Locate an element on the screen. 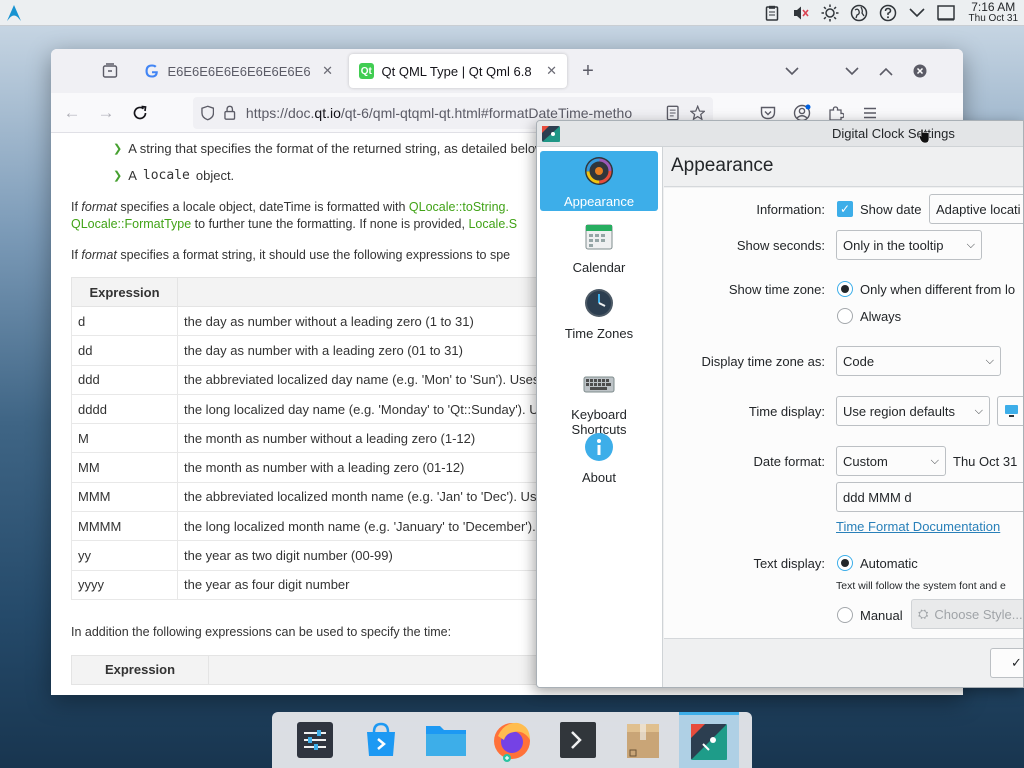 This screenshot has height=768, width=1024. taskbar-ark is located at coordinates (643, 740).